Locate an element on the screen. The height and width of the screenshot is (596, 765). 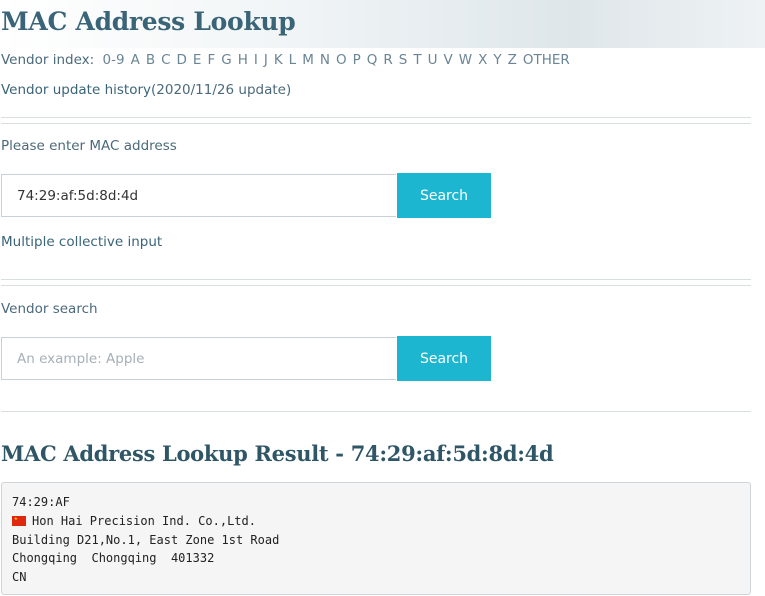
result-country: CN is located at coordinates (19, 577).